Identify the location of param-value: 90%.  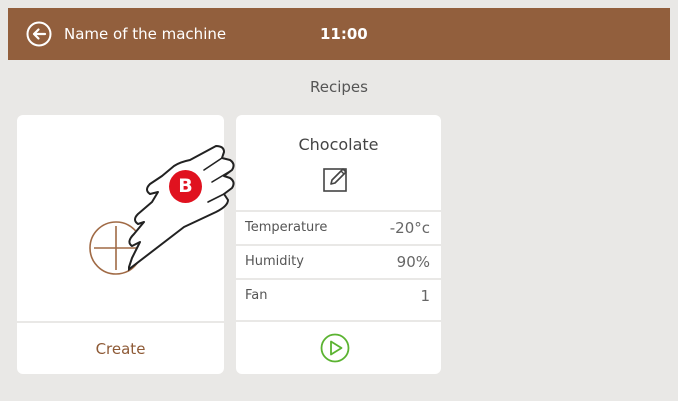
(413, 262).